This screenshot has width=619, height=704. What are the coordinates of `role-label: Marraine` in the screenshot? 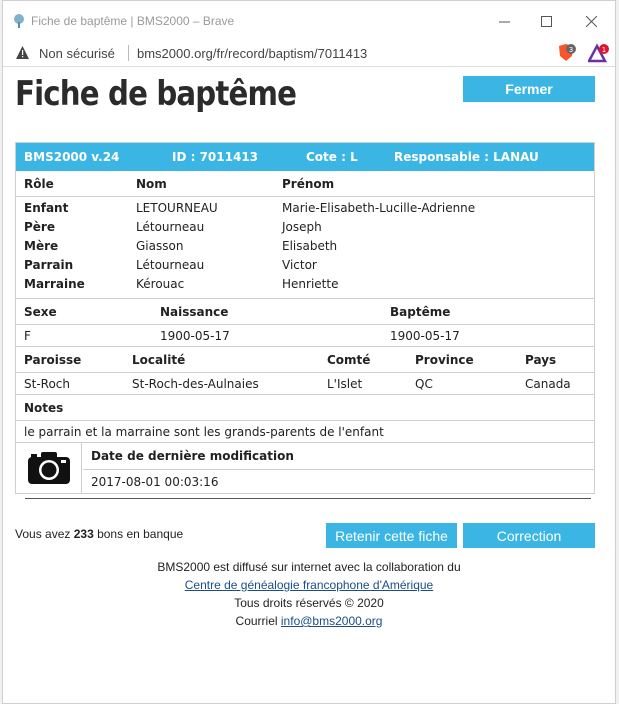 It's located at (54, 284).